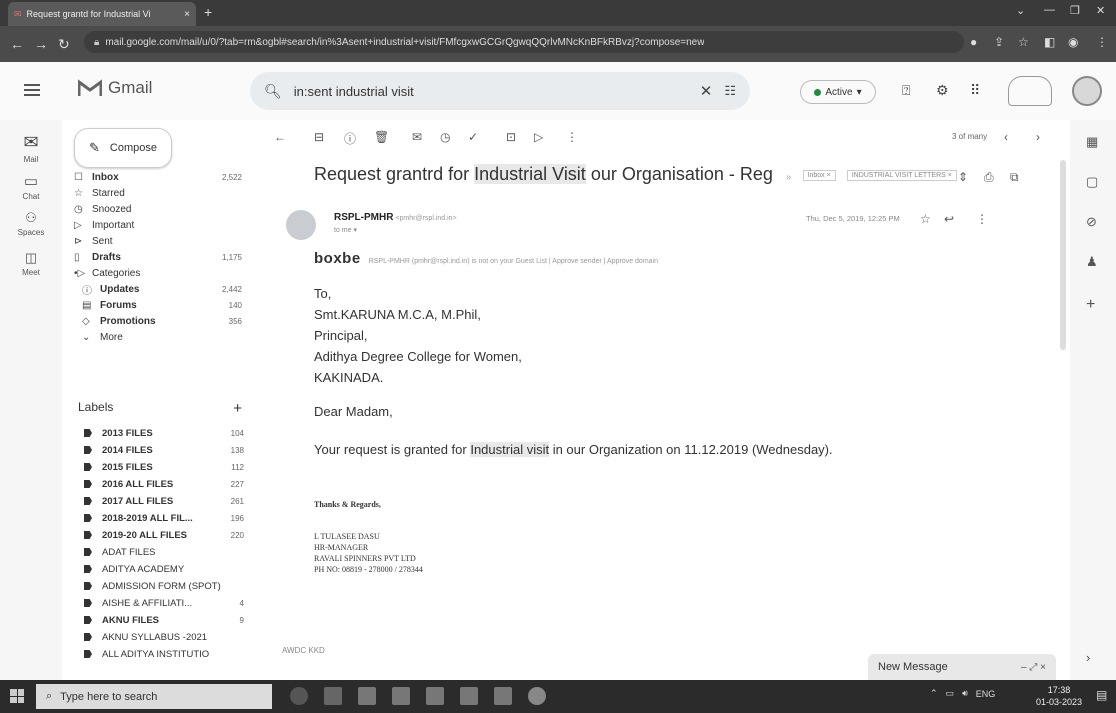 This screenshot has width=1116, height=713. Describe the element at coordinates (158, 225) in the screenshot. I see `nav-important: ▷ Important` at that location.